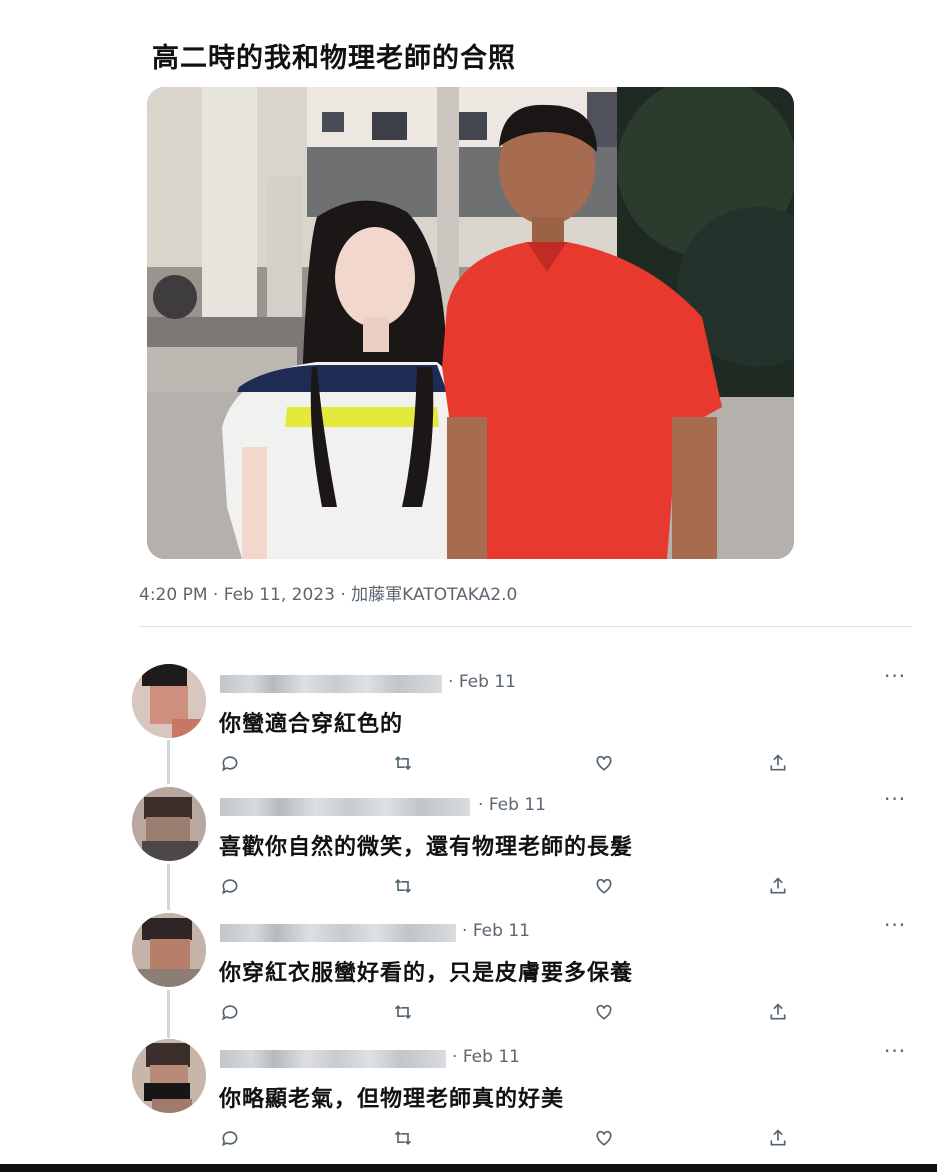 This screenshot has height=1172, width=937. Describe the element at coordinates (392, 1099) in the screenshot. I see `reply-text: 你略顯老氣，但物理老師真的好美` at that location.